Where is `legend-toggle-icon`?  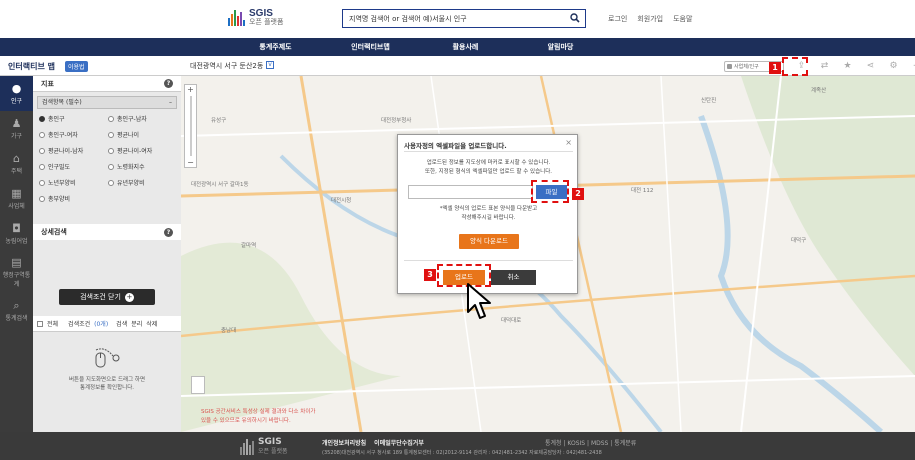 legend-toggle-icon is located at coordinates (198, 385).